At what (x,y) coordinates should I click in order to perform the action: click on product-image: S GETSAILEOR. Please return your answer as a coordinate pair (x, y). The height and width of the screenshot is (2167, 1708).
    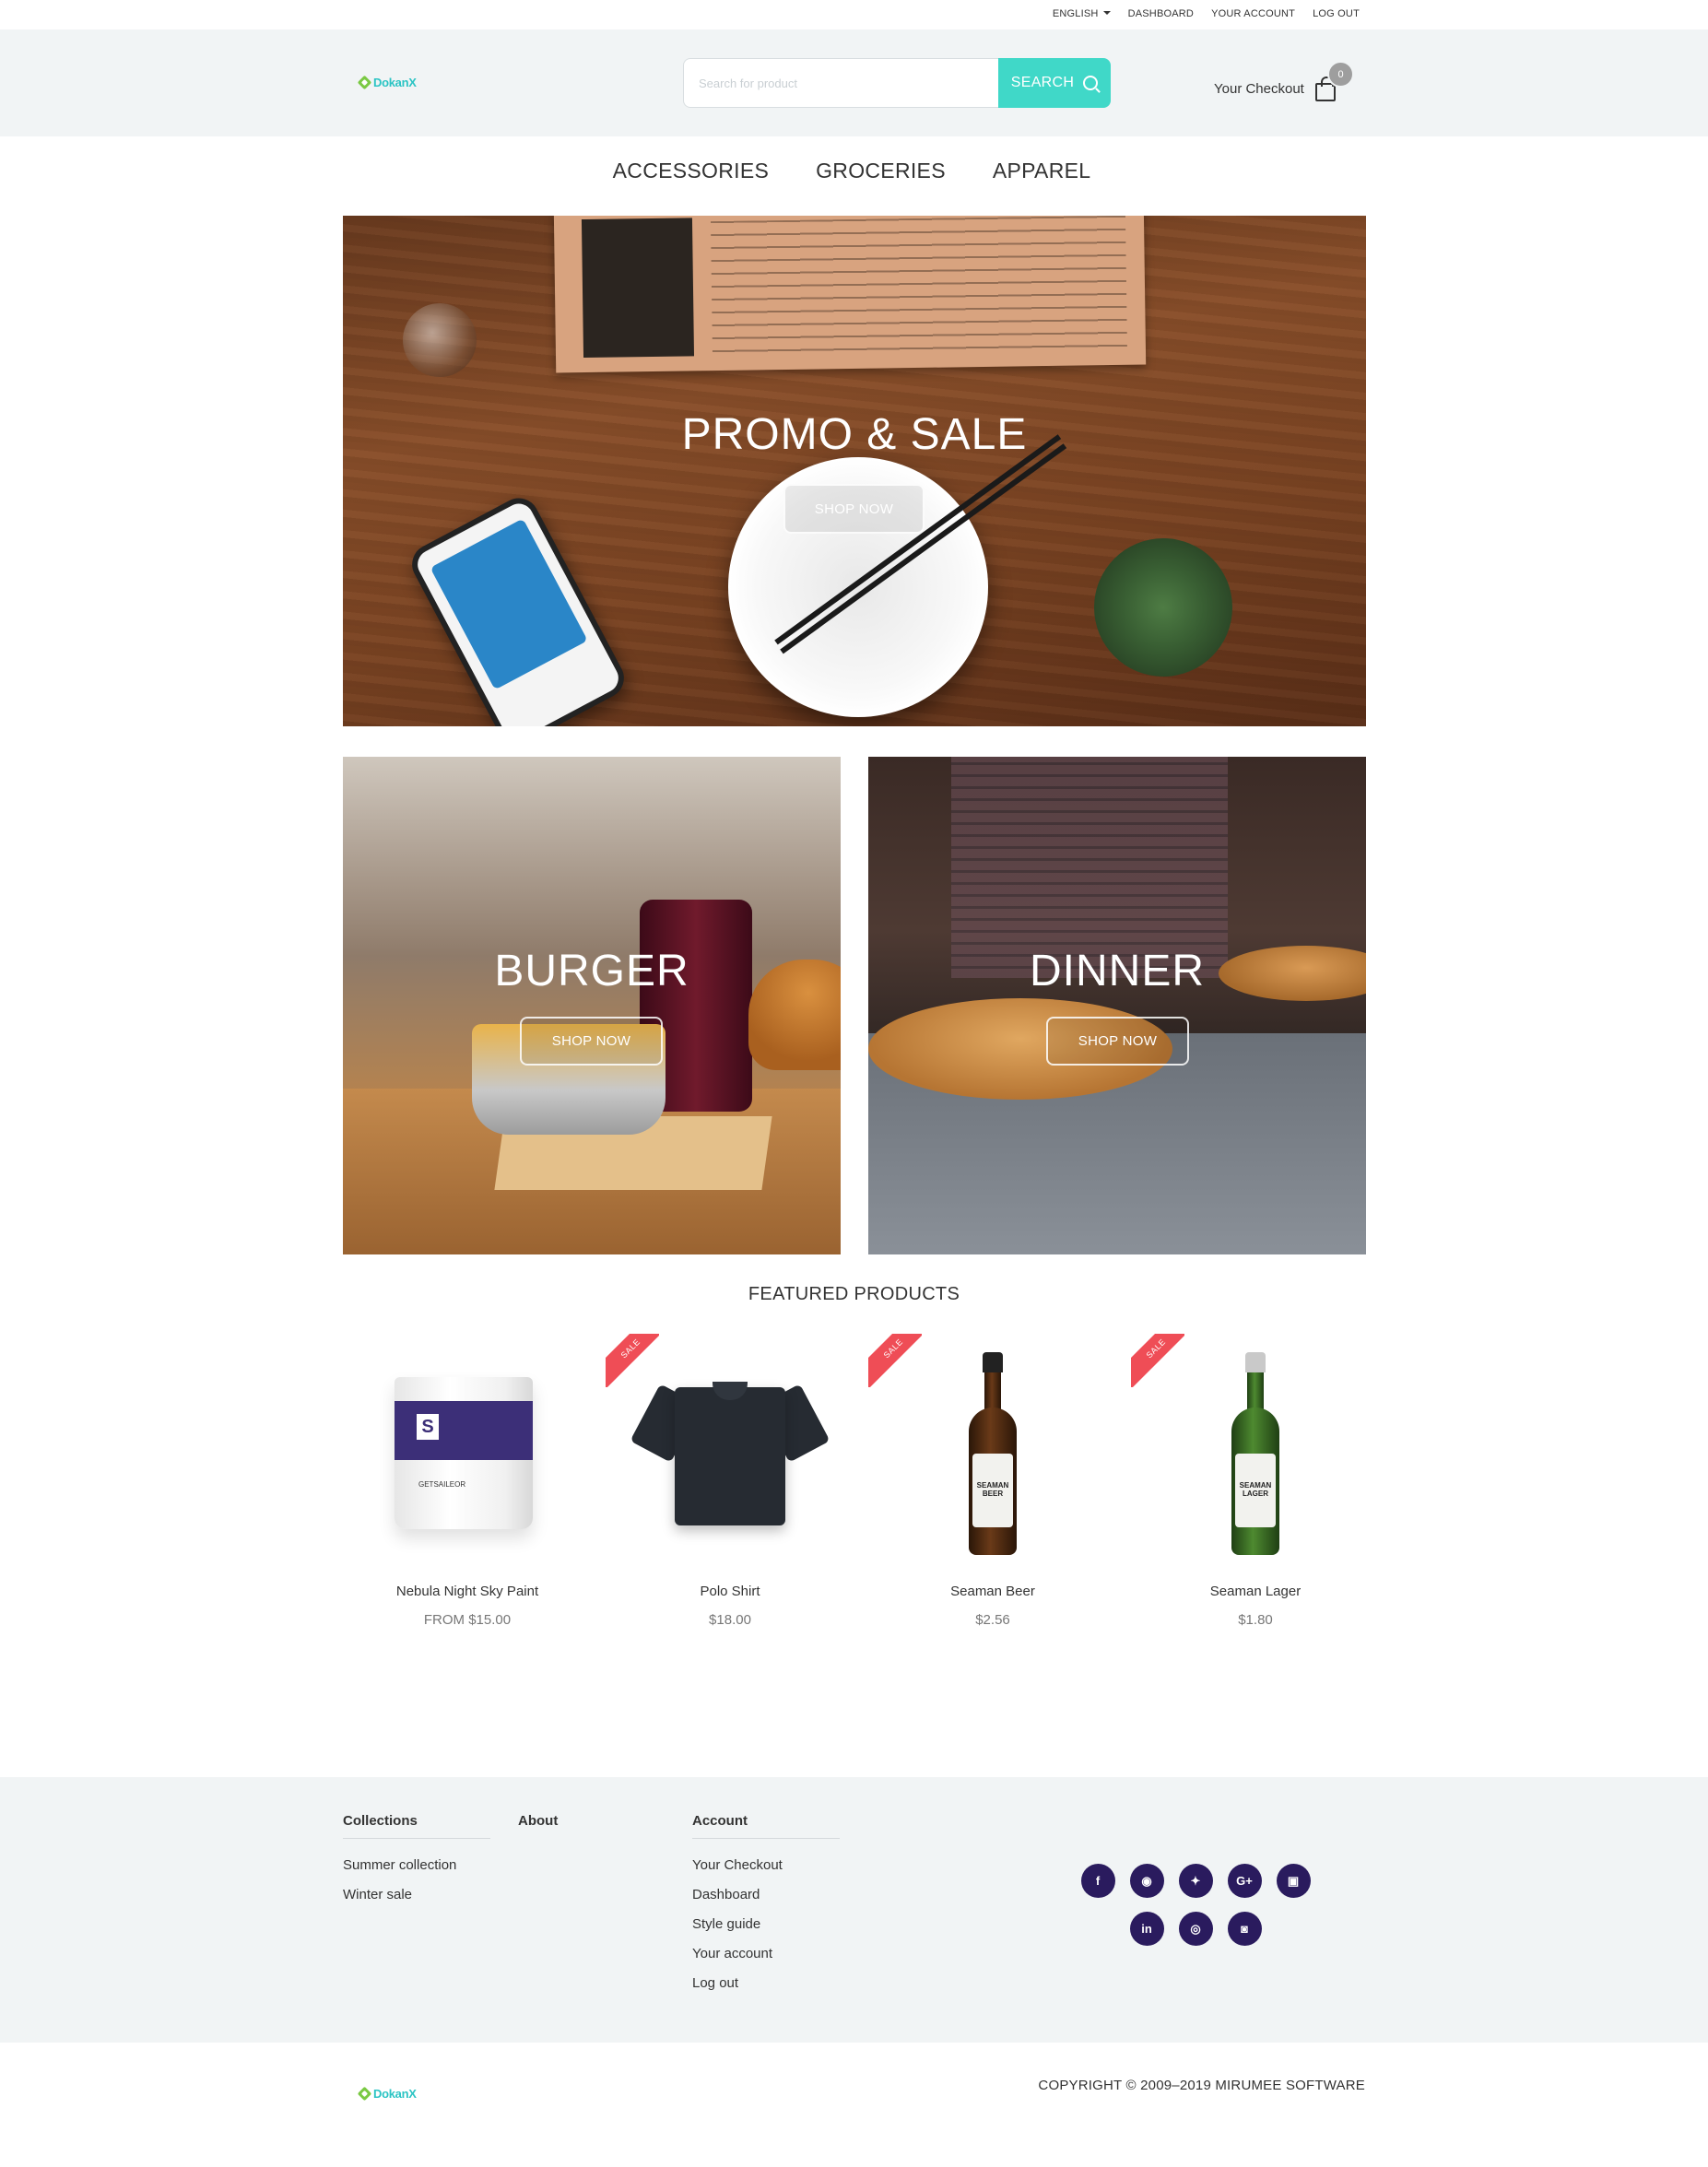
    Looking at the image, I should click on (467, 1451).